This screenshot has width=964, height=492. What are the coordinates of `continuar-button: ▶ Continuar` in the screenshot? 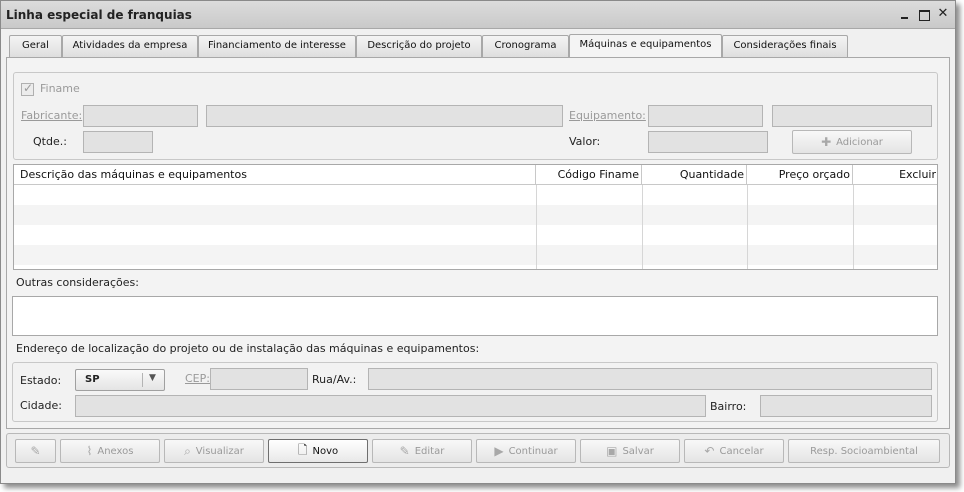 It's located at (526, 451).